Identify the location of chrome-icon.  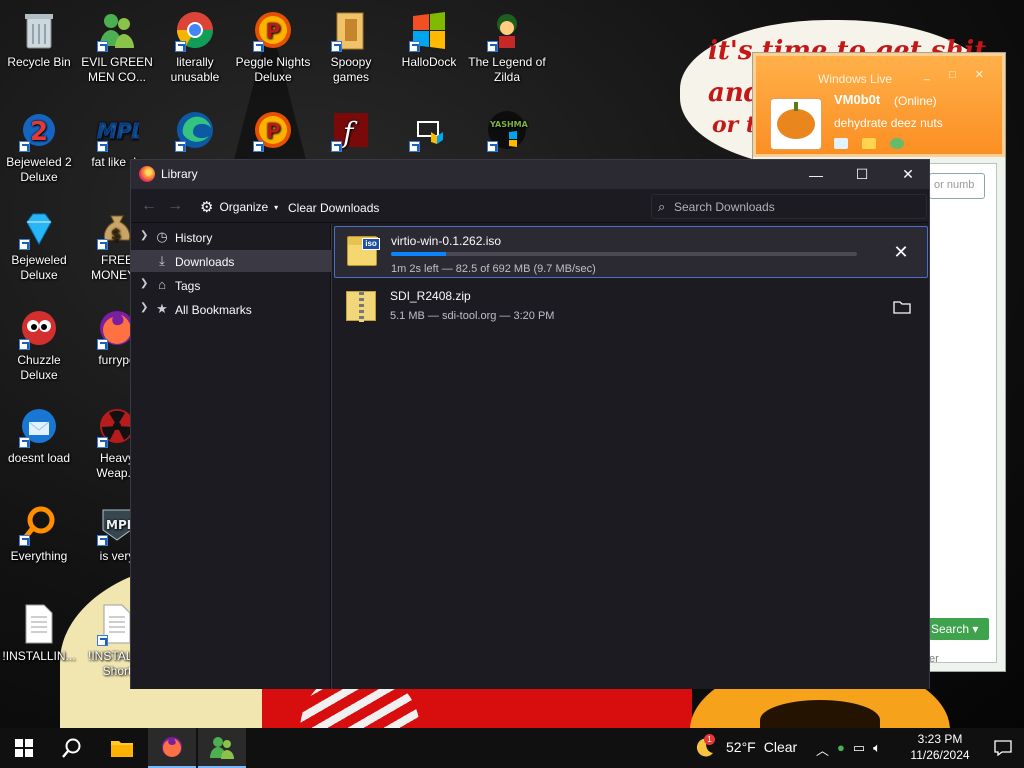
(195, 30).